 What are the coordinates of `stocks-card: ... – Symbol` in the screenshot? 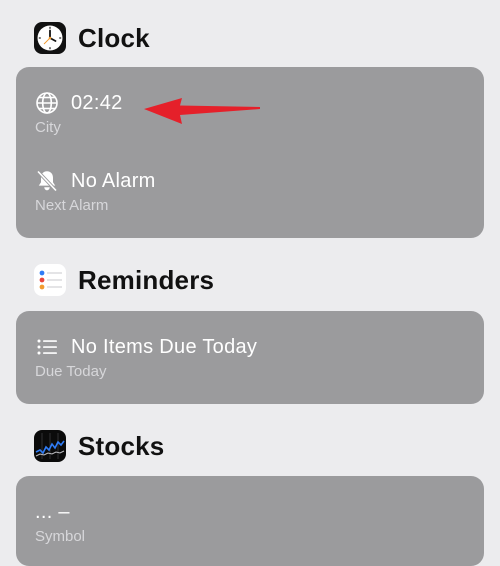 It's located at (250, 521).